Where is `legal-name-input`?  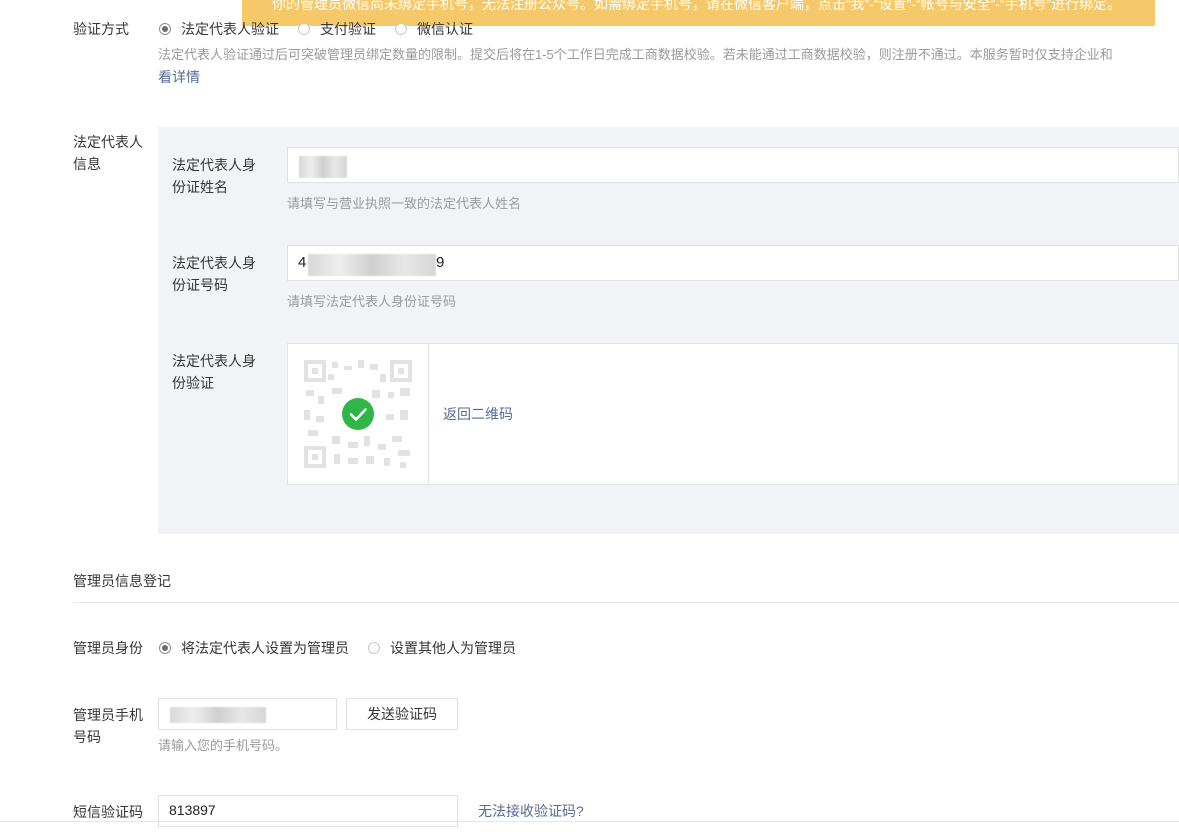
legal-name-input is located at coordinates (733, 165).